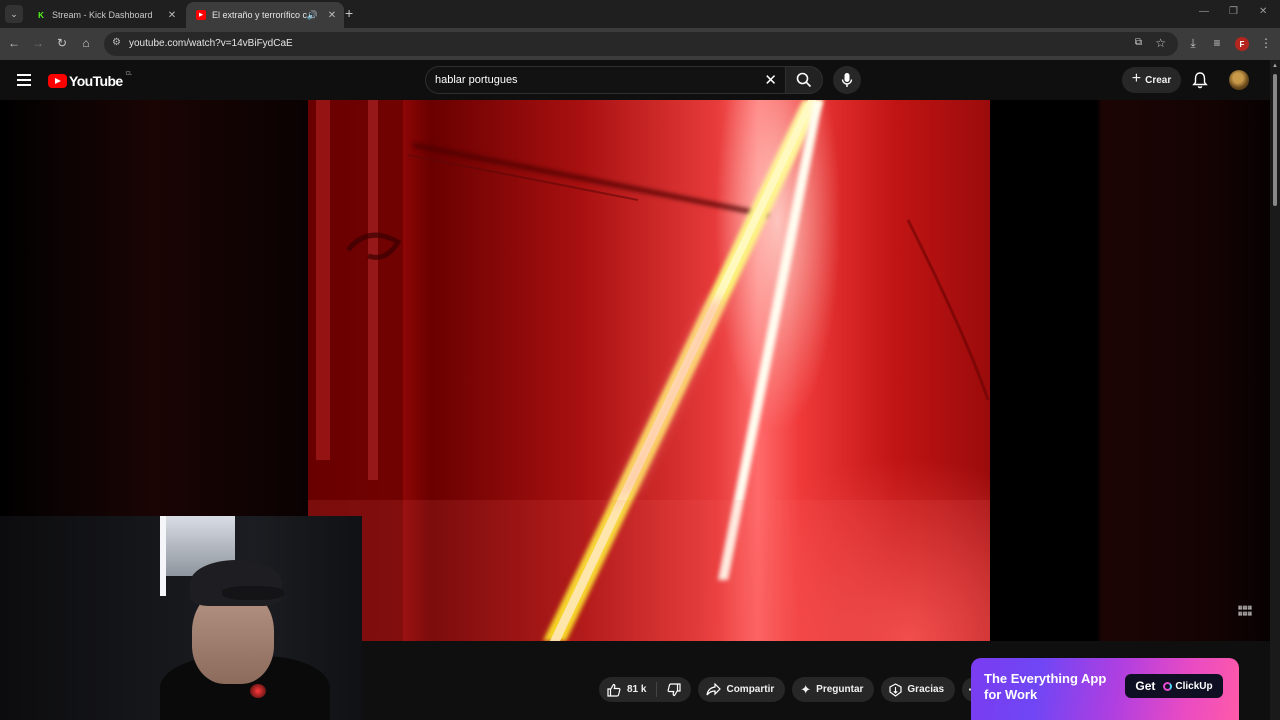  I want to click on bookmark-star-icon: ☆, so click(1160, 43).